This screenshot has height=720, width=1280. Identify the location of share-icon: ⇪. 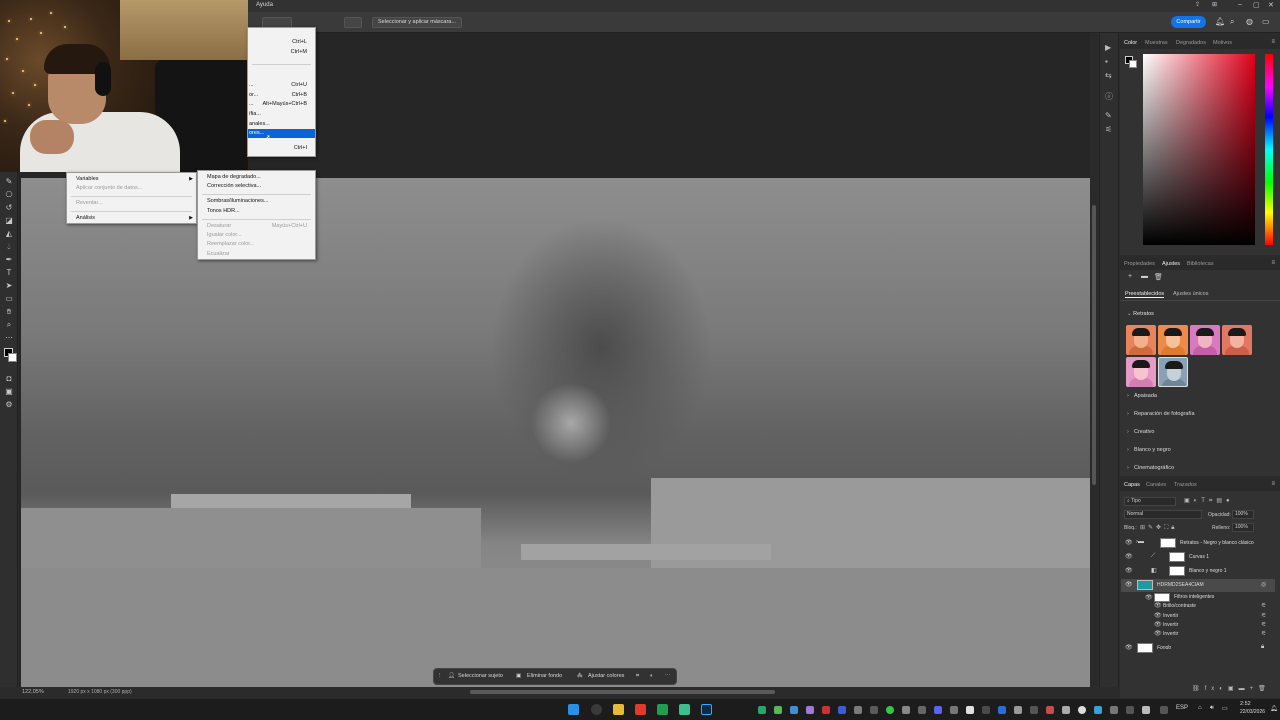
(1197, 4).